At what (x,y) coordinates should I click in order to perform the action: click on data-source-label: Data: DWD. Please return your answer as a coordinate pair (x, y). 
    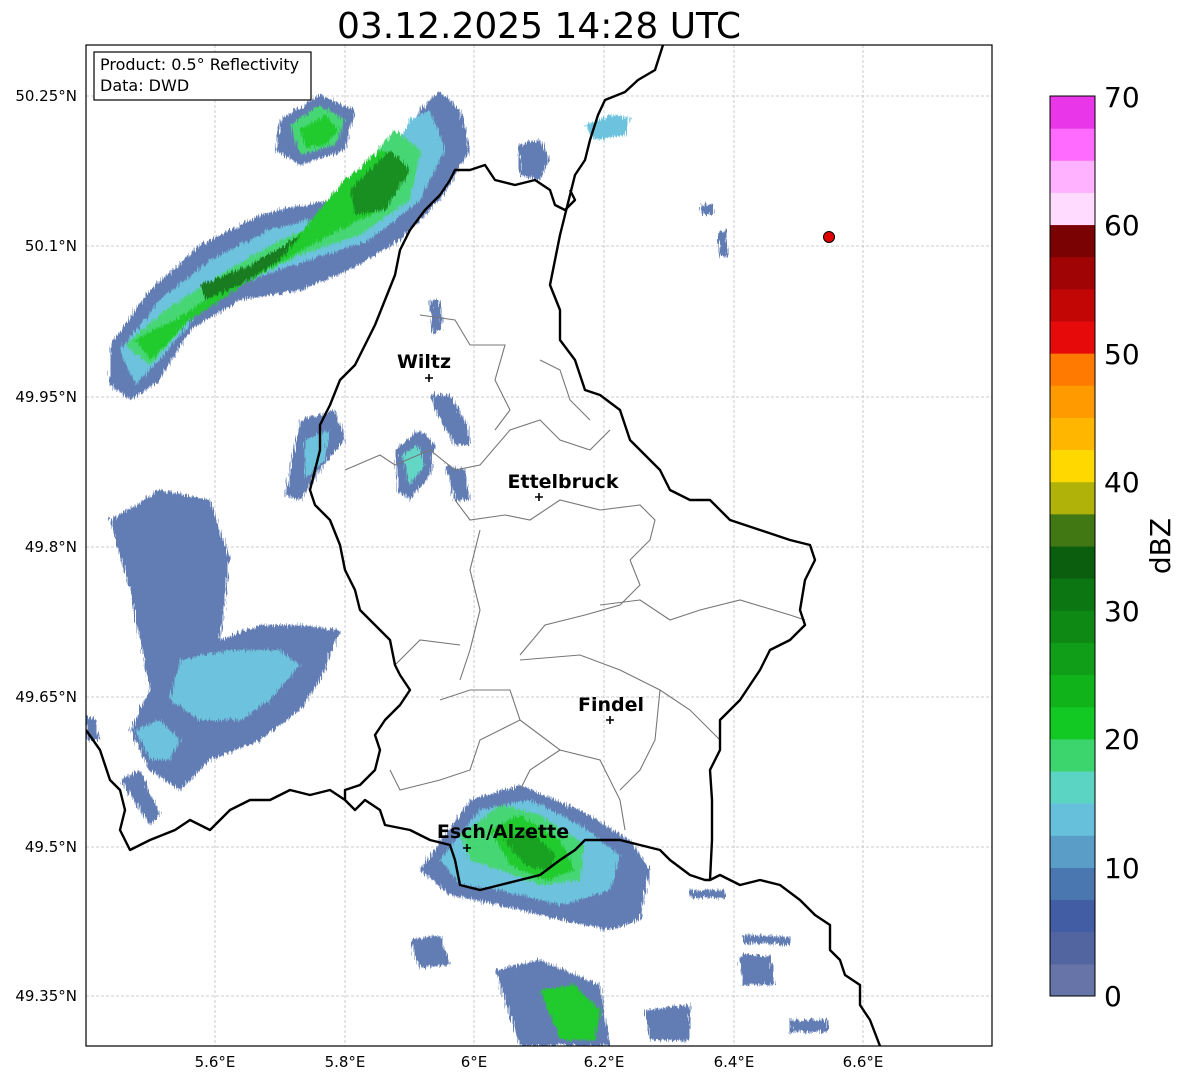
    Looking at the image, I should click on (144, 85).